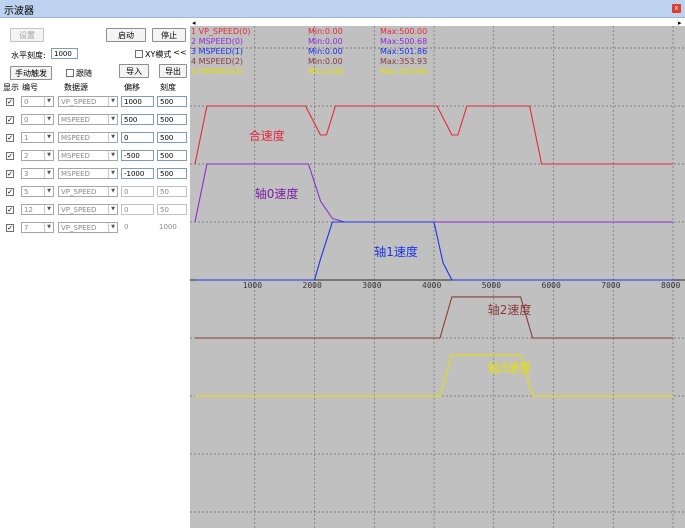 The image size is (685, 528). What do you see at coordinates (342, 9) in the screenshot?
I see `window-titlebar: 示波器 x` at bounding box center [342, 9].